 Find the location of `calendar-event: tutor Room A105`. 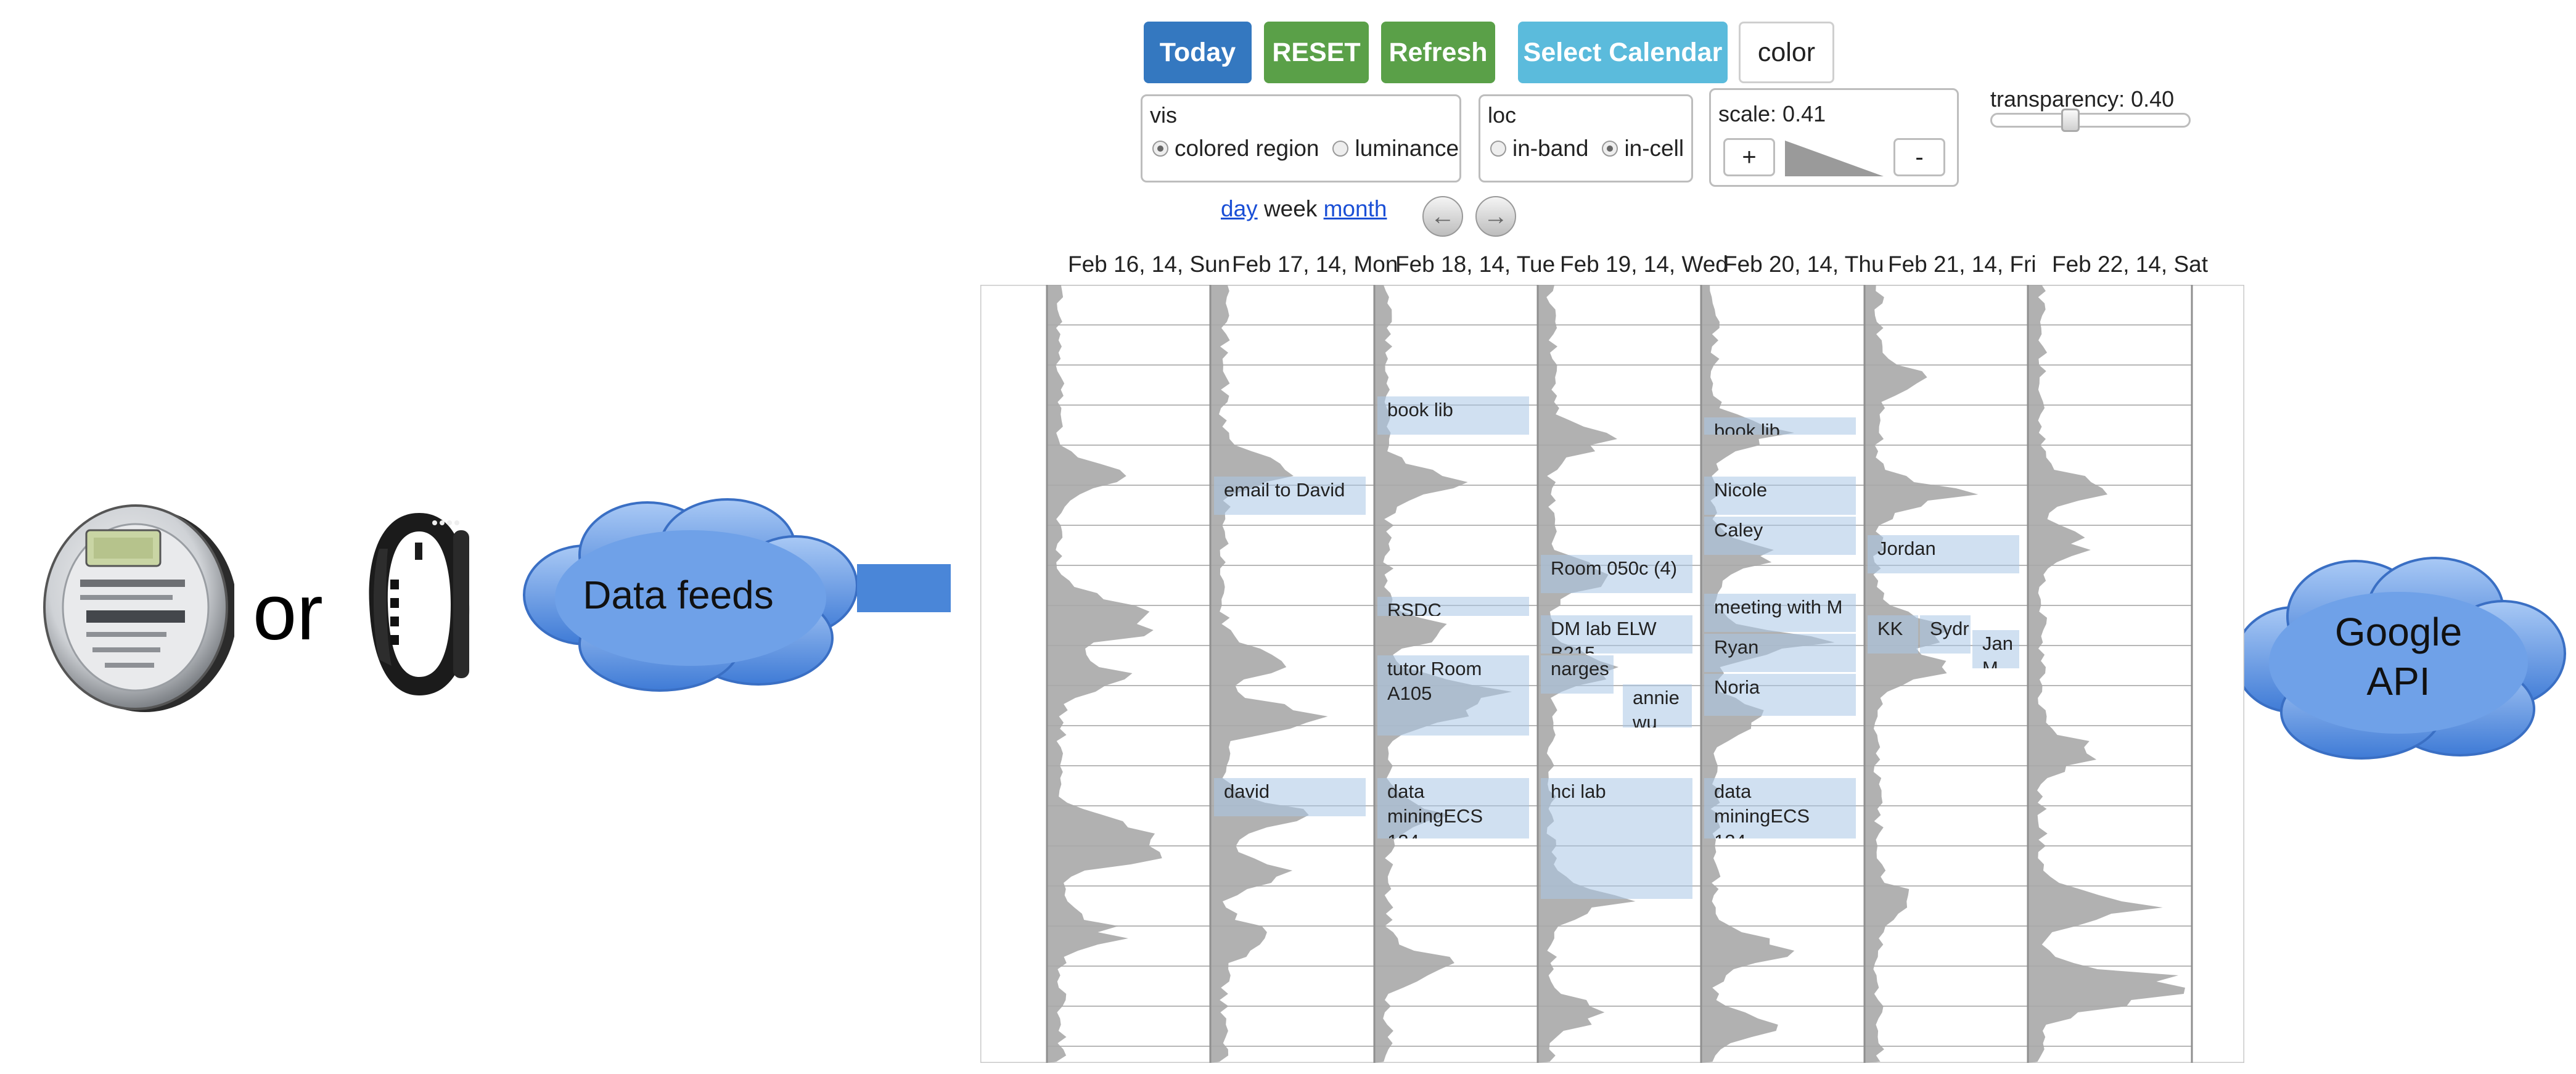

calendar-event: tutor Room A105 is located at coordinates (1453, 695).